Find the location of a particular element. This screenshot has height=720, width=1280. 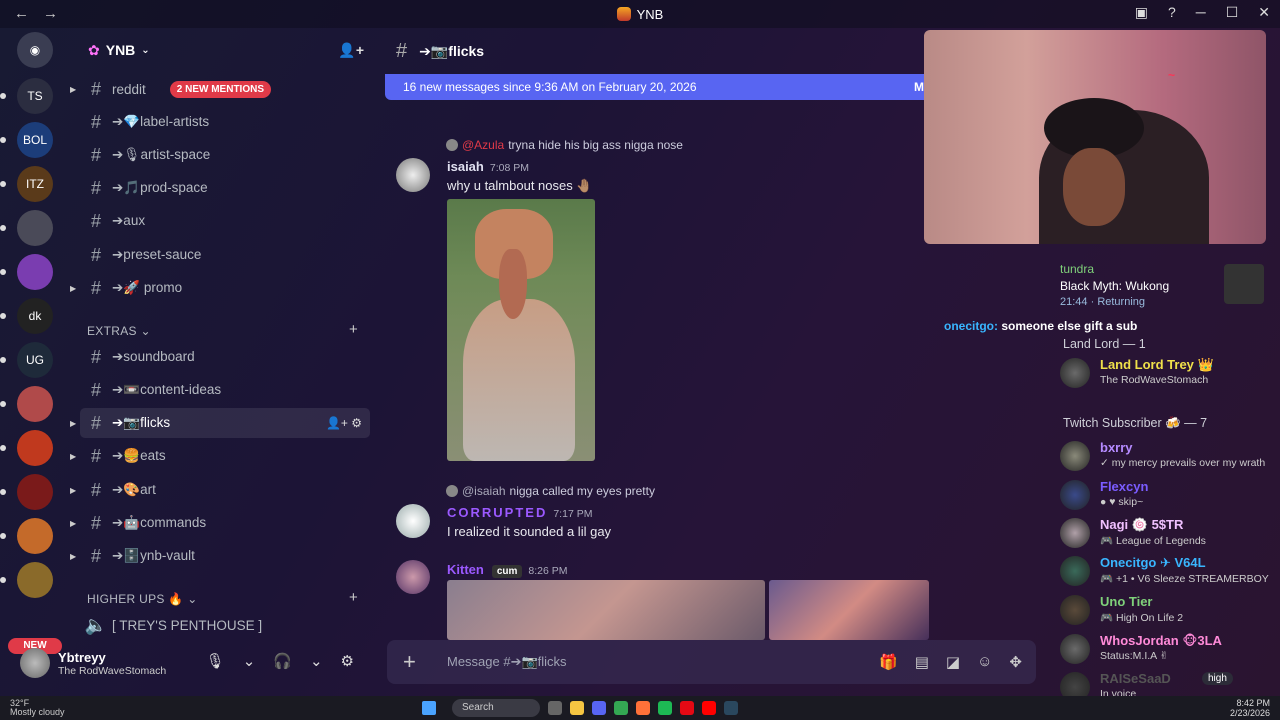

member-status: Status:M.I.A ✌ is located at coordinates (1134, 656).